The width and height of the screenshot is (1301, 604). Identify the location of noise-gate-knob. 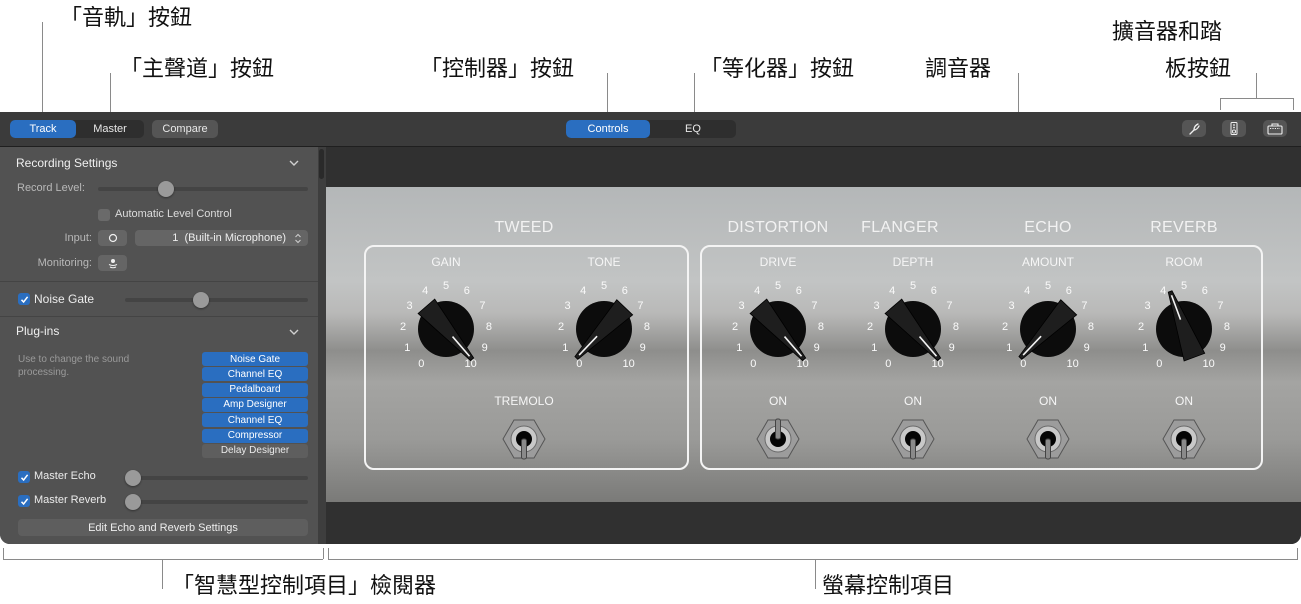
(201, 300).